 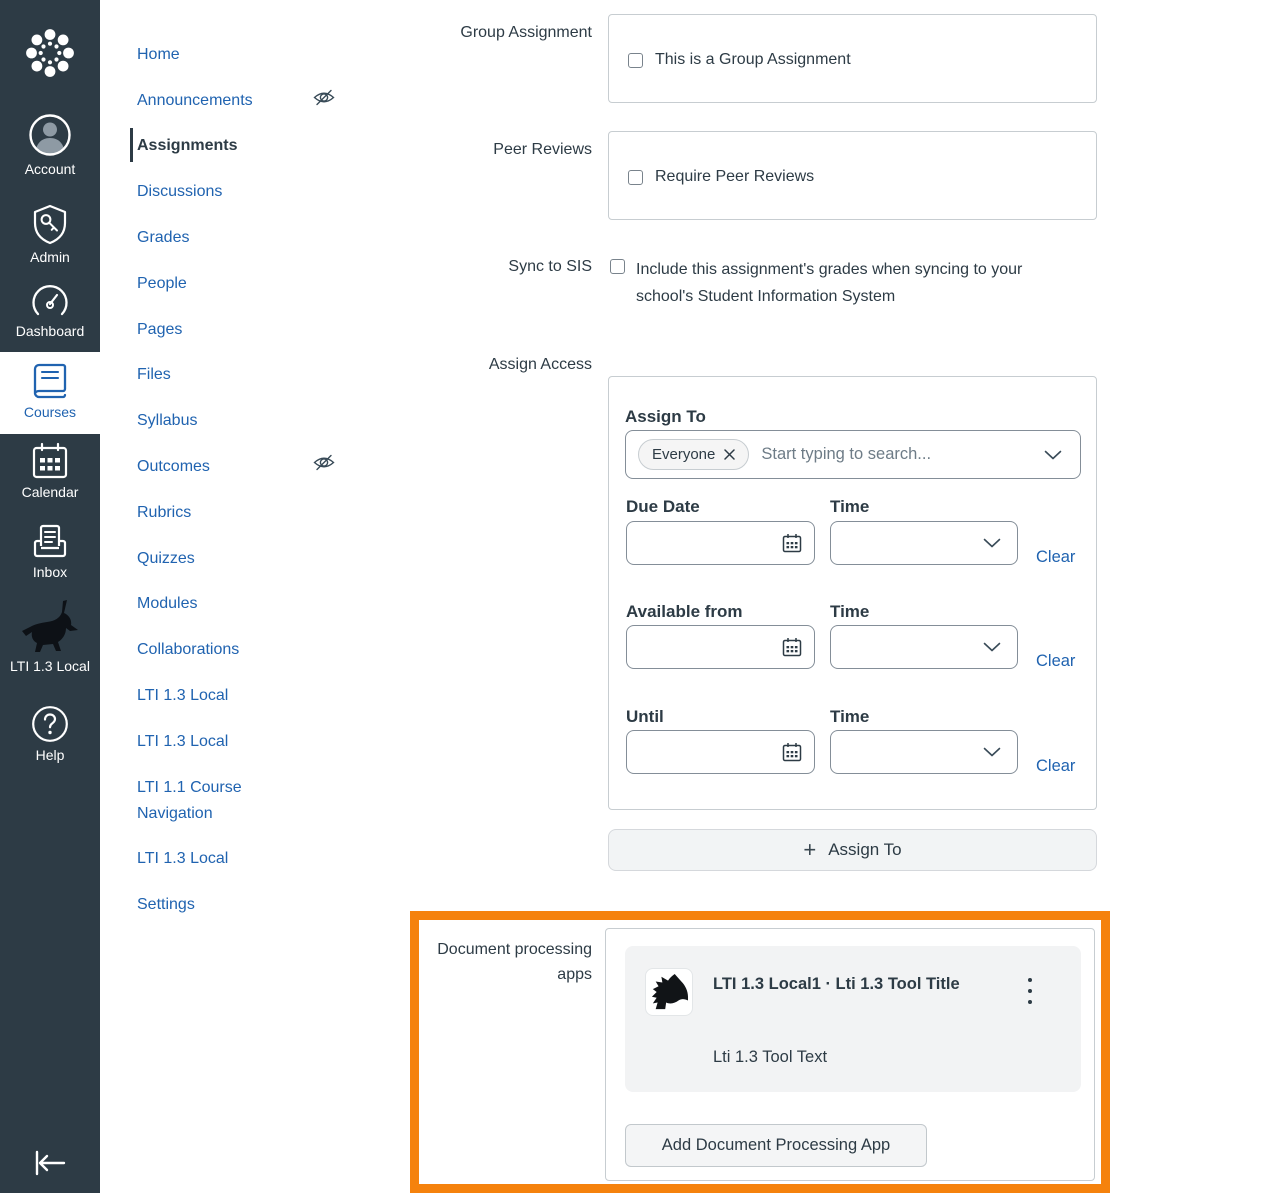 I want to click on course-nav-rubrics: Rubrics, so click(x=217, y=513).